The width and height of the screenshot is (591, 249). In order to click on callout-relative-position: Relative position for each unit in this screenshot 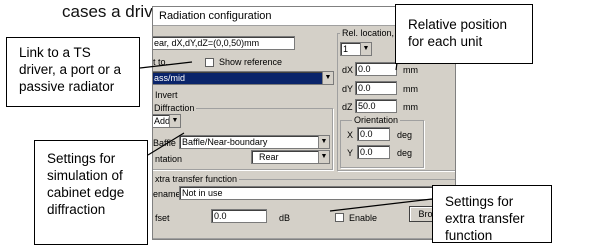, I will do `click(464, 34)`.